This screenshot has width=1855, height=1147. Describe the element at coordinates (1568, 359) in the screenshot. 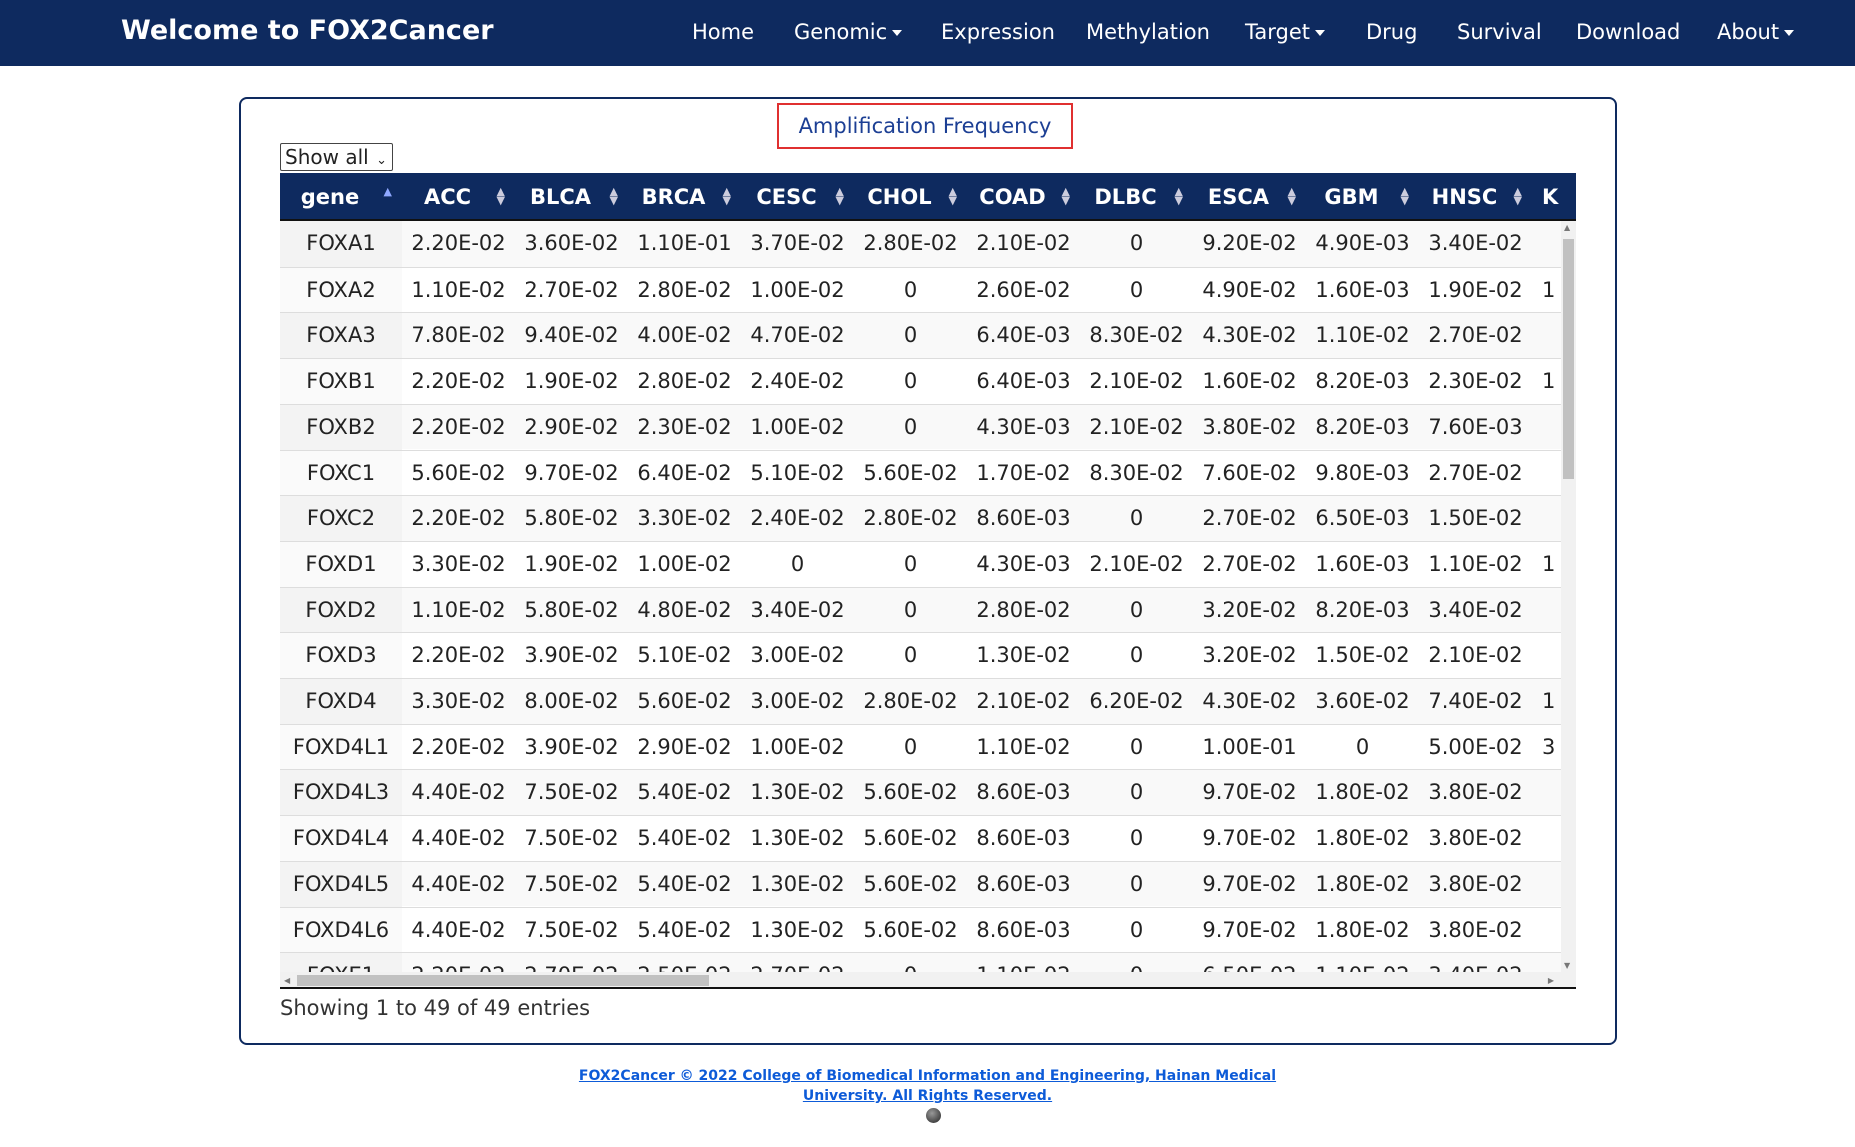

I see `vertical-scroll-thumb` at that location.